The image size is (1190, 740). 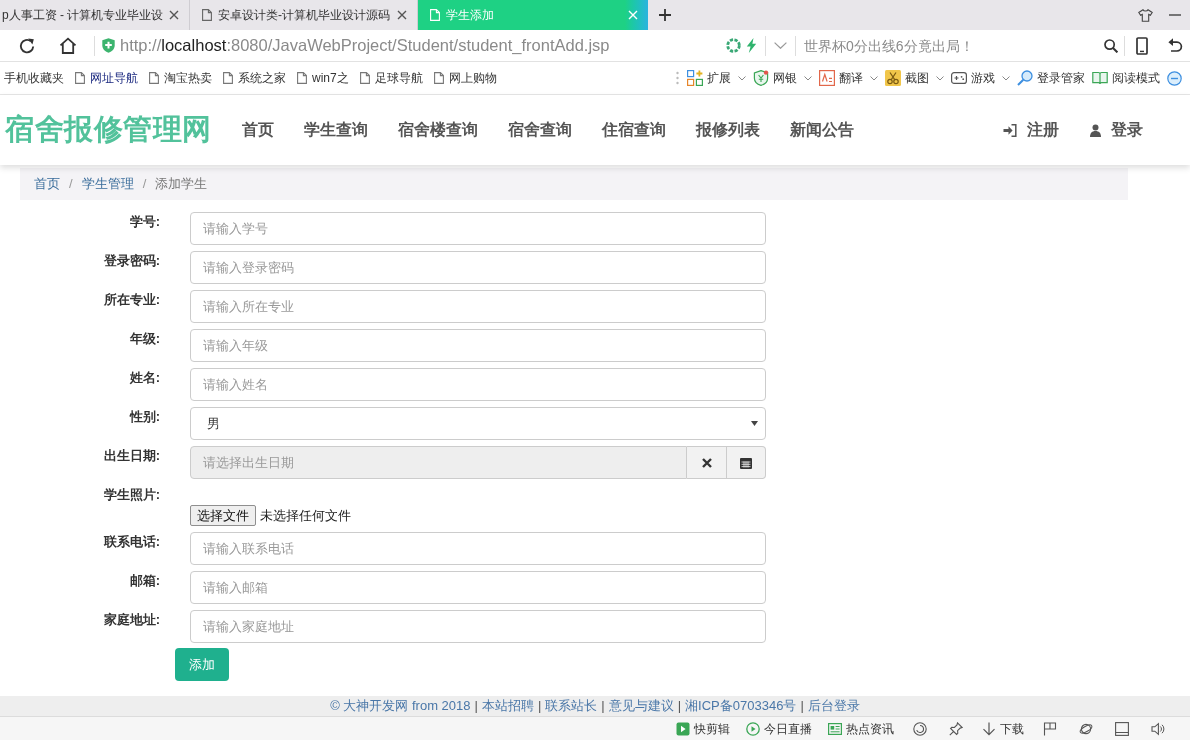 I want to click on choose-file-button: 选择文件, so click(x=223, y=515).